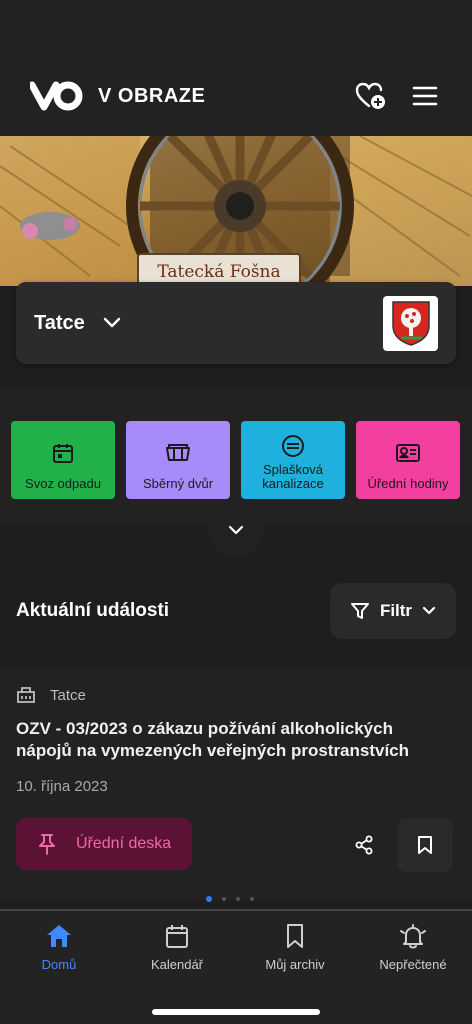 The height and width of the screenshot is (1024, 472). I want to click on heart-plus-icon, so click(370, 95).